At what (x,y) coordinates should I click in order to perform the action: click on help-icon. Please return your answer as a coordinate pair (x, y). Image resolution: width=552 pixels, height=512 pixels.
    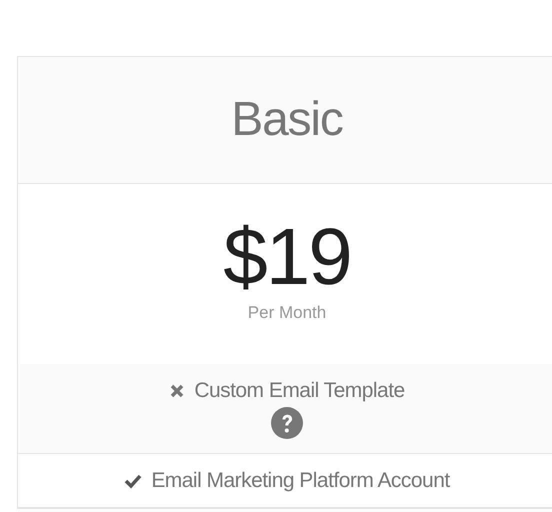
    Looking at the image, I should click on (287, 423).